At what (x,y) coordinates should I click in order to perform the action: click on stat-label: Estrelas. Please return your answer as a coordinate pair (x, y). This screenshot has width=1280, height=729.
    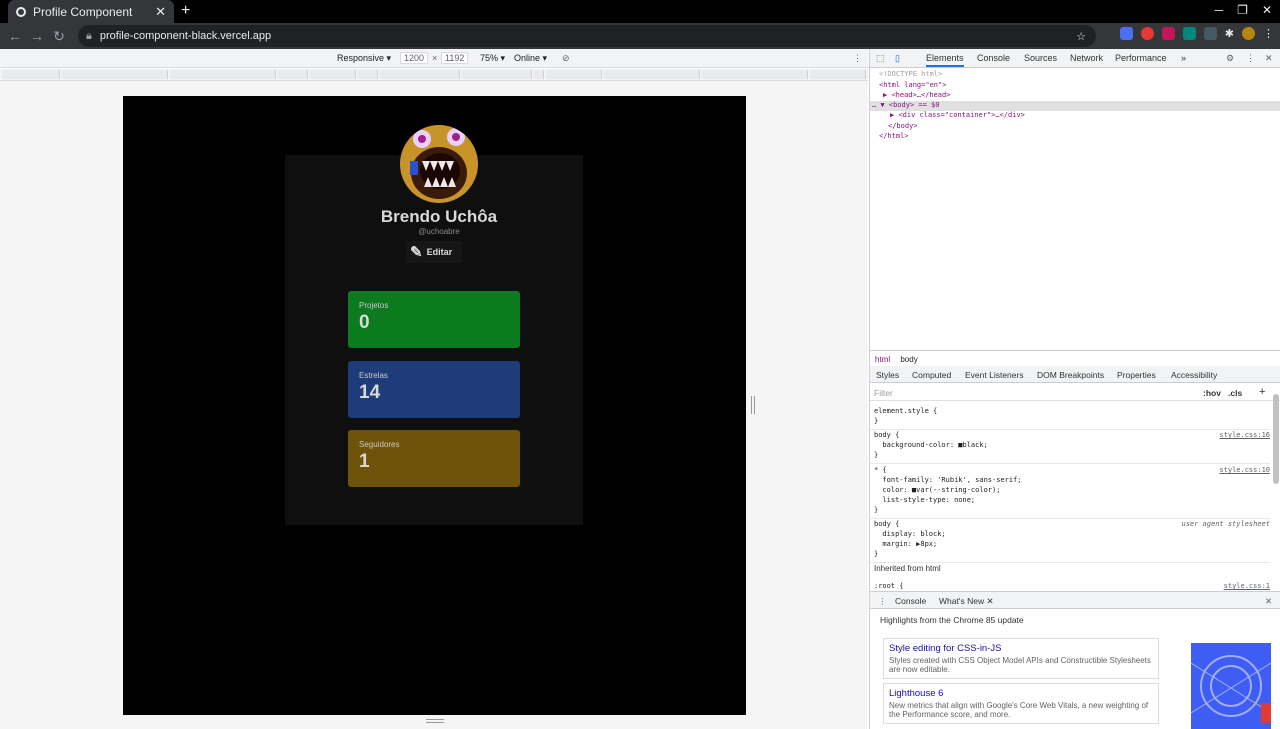
    Looking at the image, I should click on (373, 375).